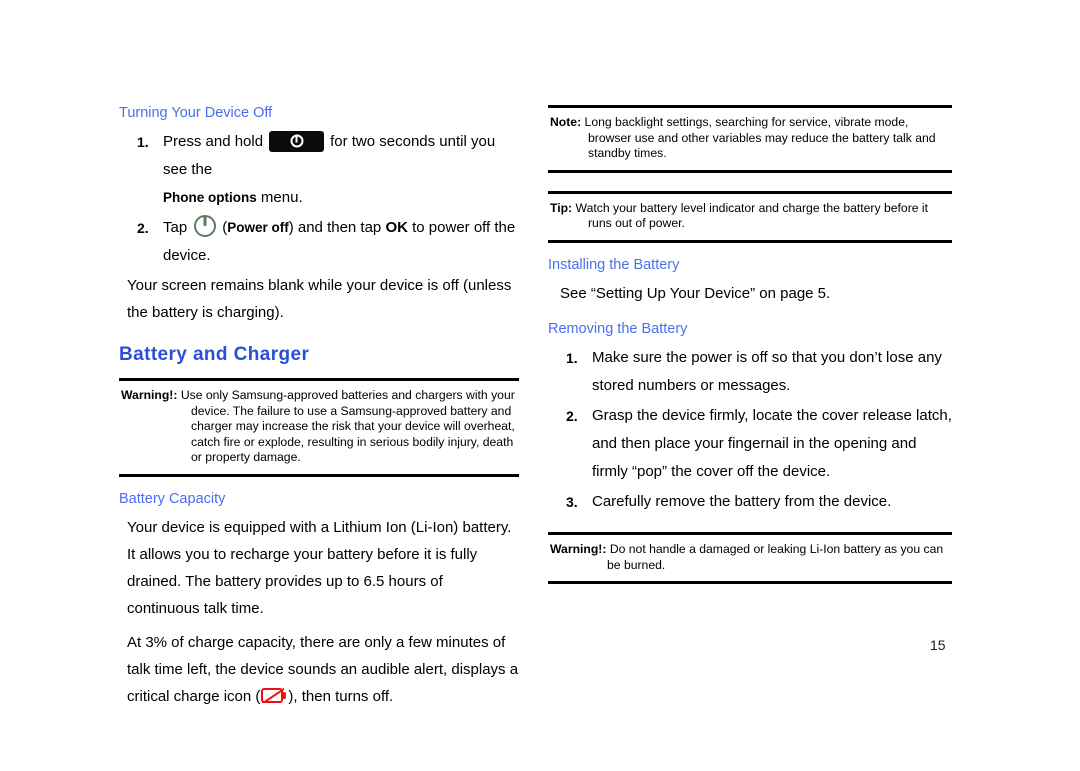 The height and width of the screenshot is (771, 1080). I want to click on step-second-line: Phone options menu., so click(341, 198).